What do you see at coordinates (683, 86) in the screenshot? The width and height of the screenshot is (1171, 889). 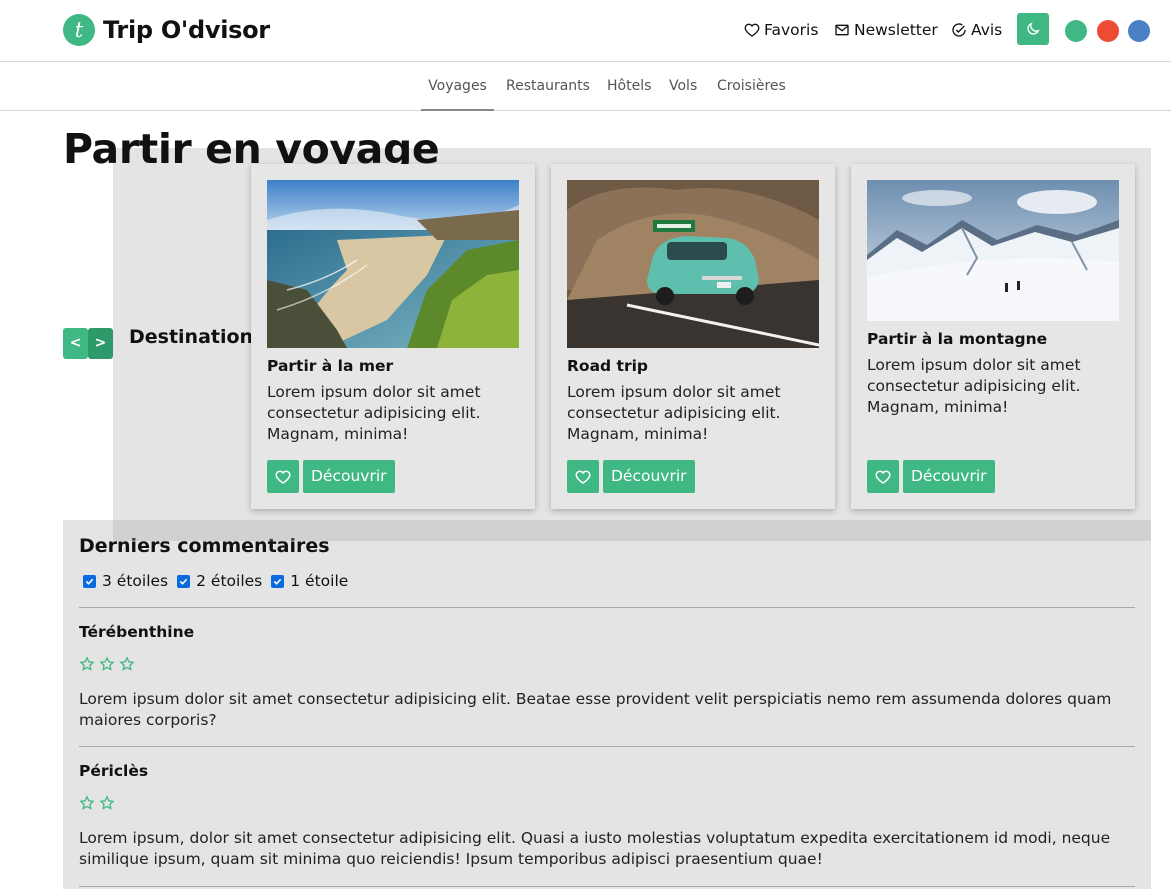 I see `tab-vols: Vols` at bounding box center [683, 86].